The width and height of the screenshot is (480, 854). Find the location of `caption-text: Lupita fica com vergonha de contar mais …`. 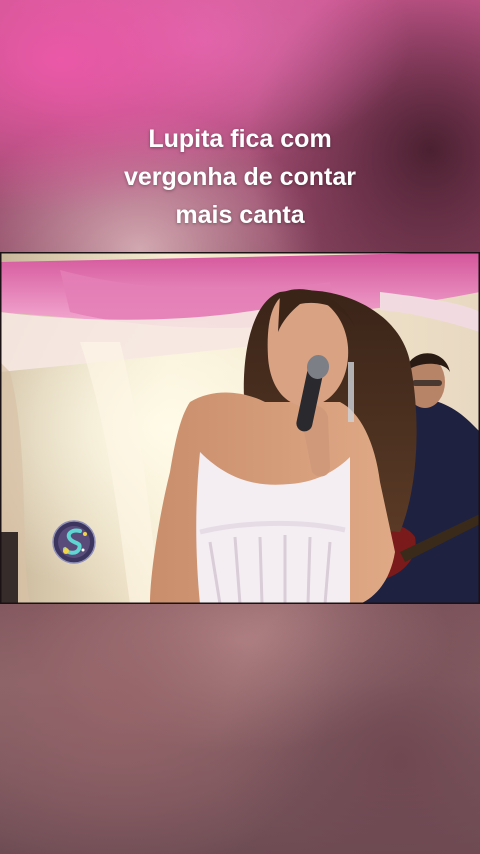

caption-text: Lupita fica com vergonha de contar mais … is located at coordinates (240, 177).